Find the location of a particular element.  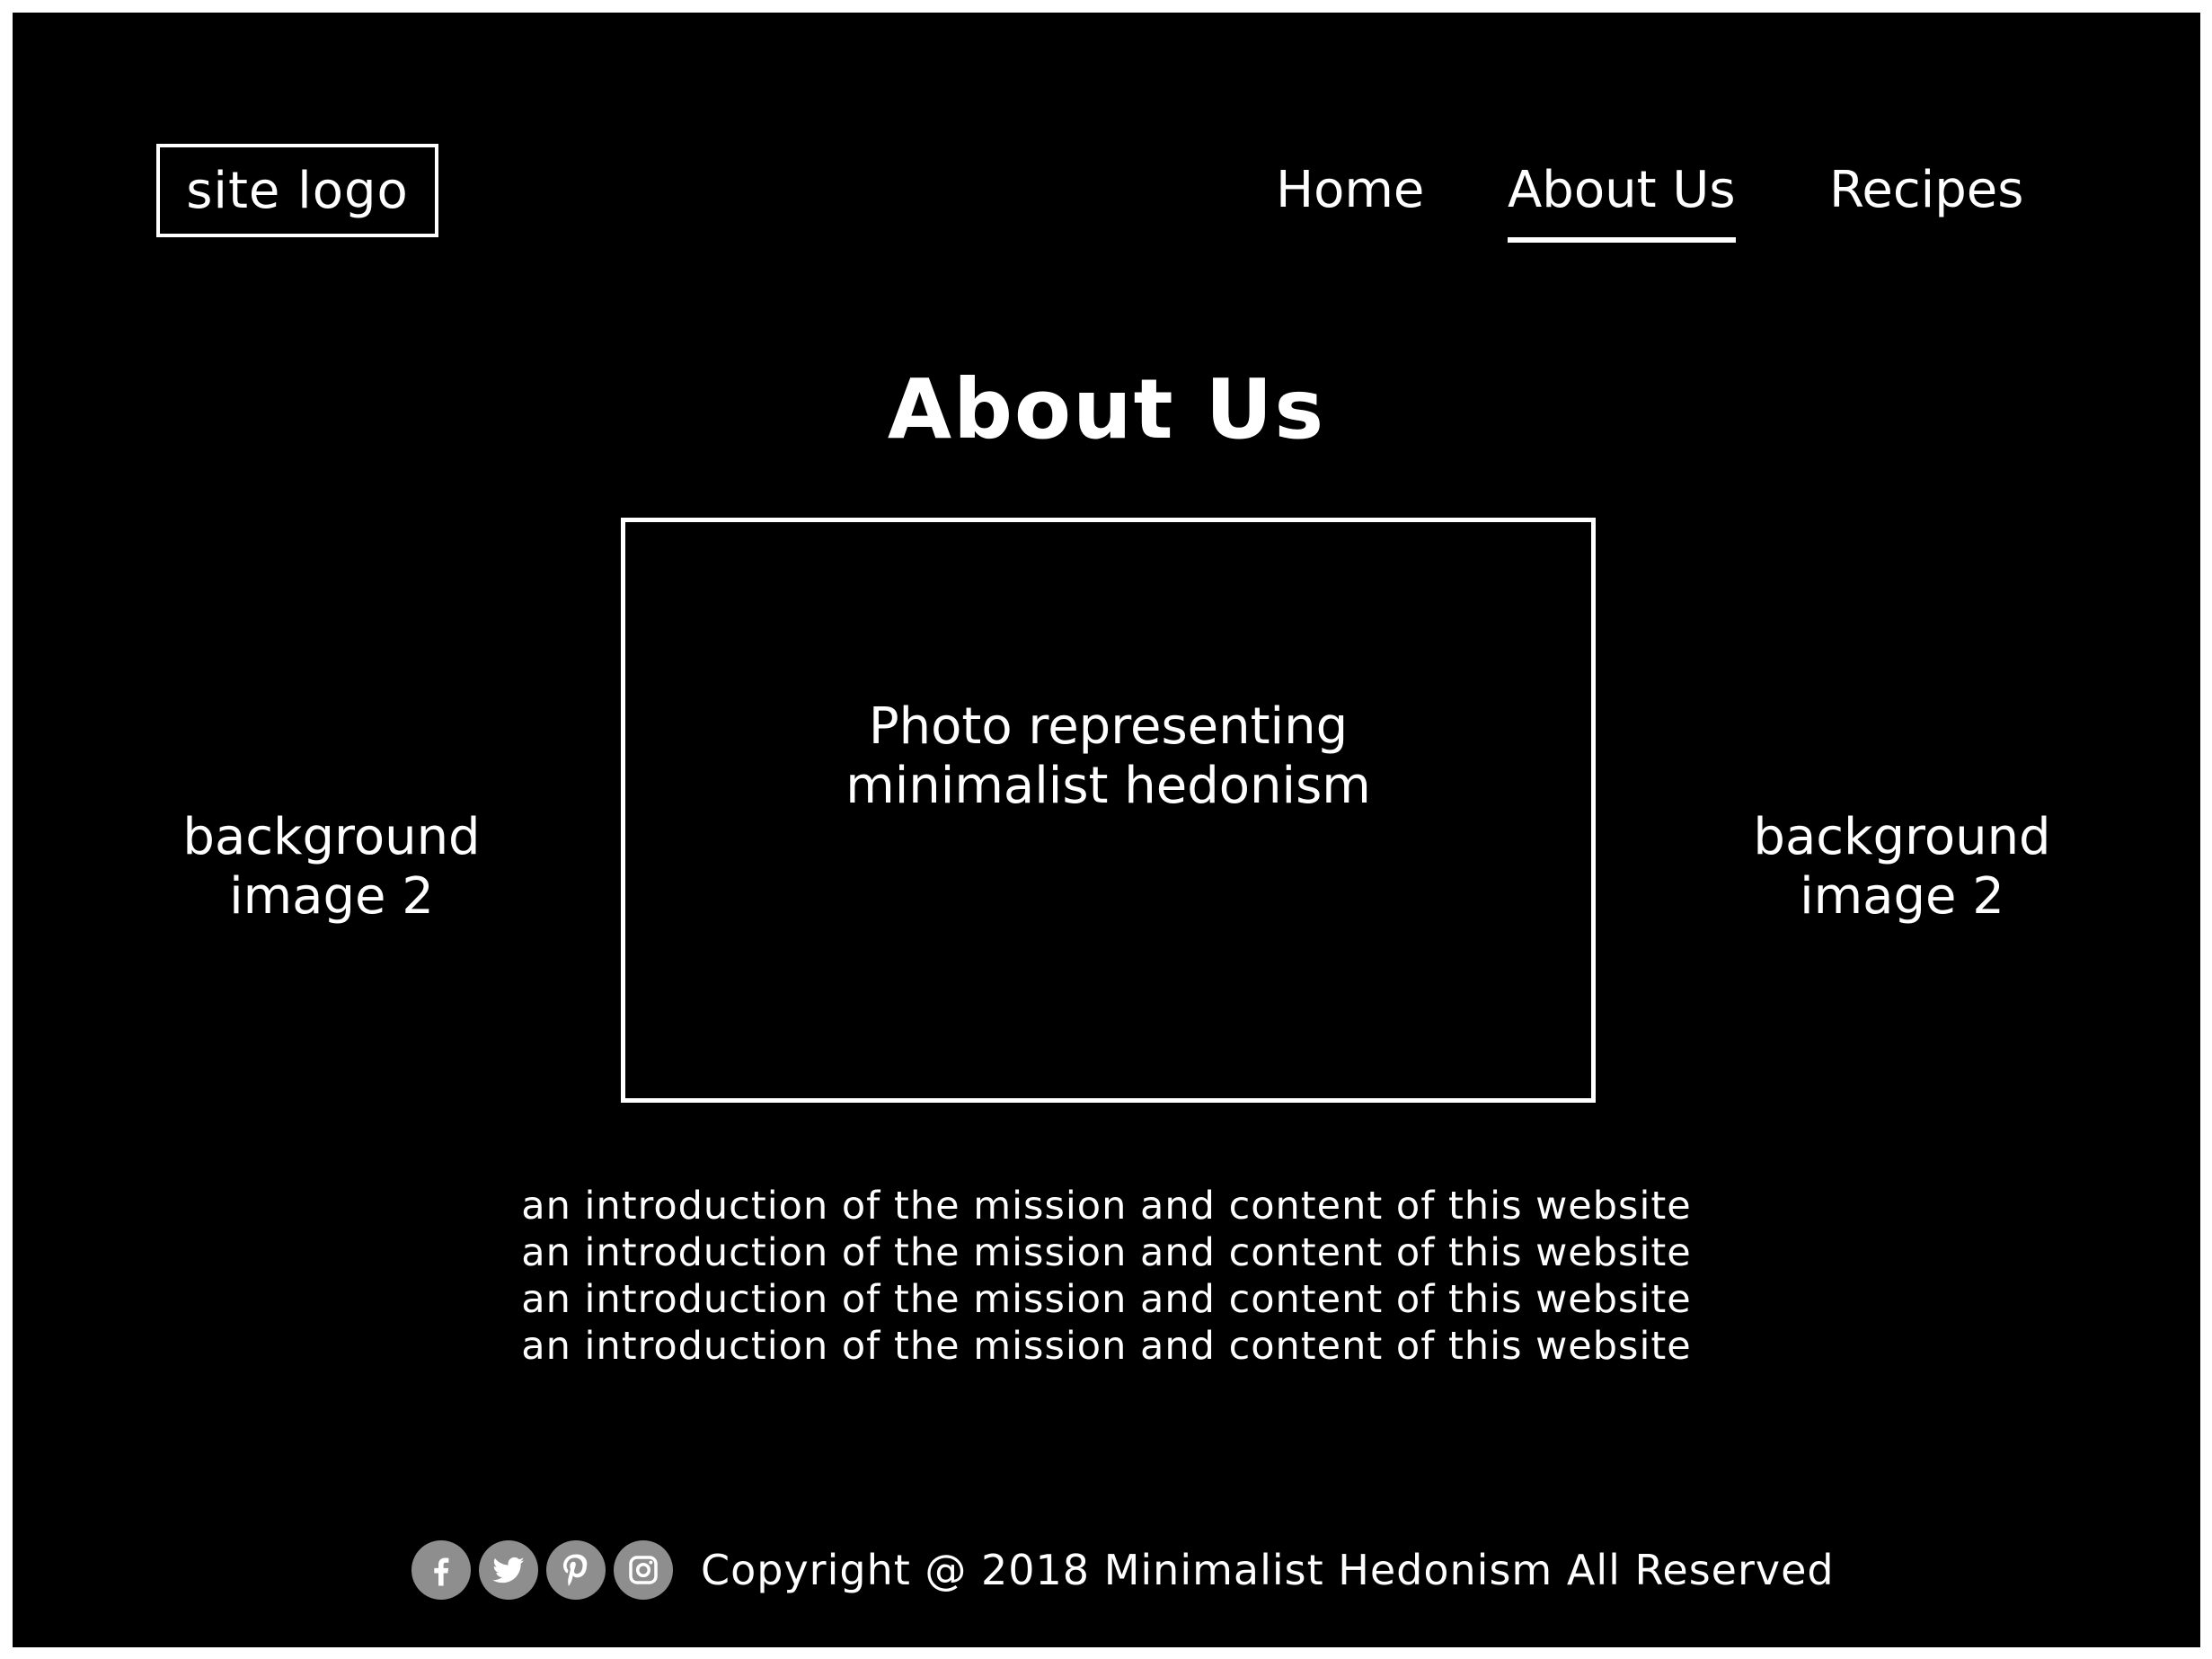

photo-caption: Photo representing minimalist hedonism is located at coordinates (1108, 756).